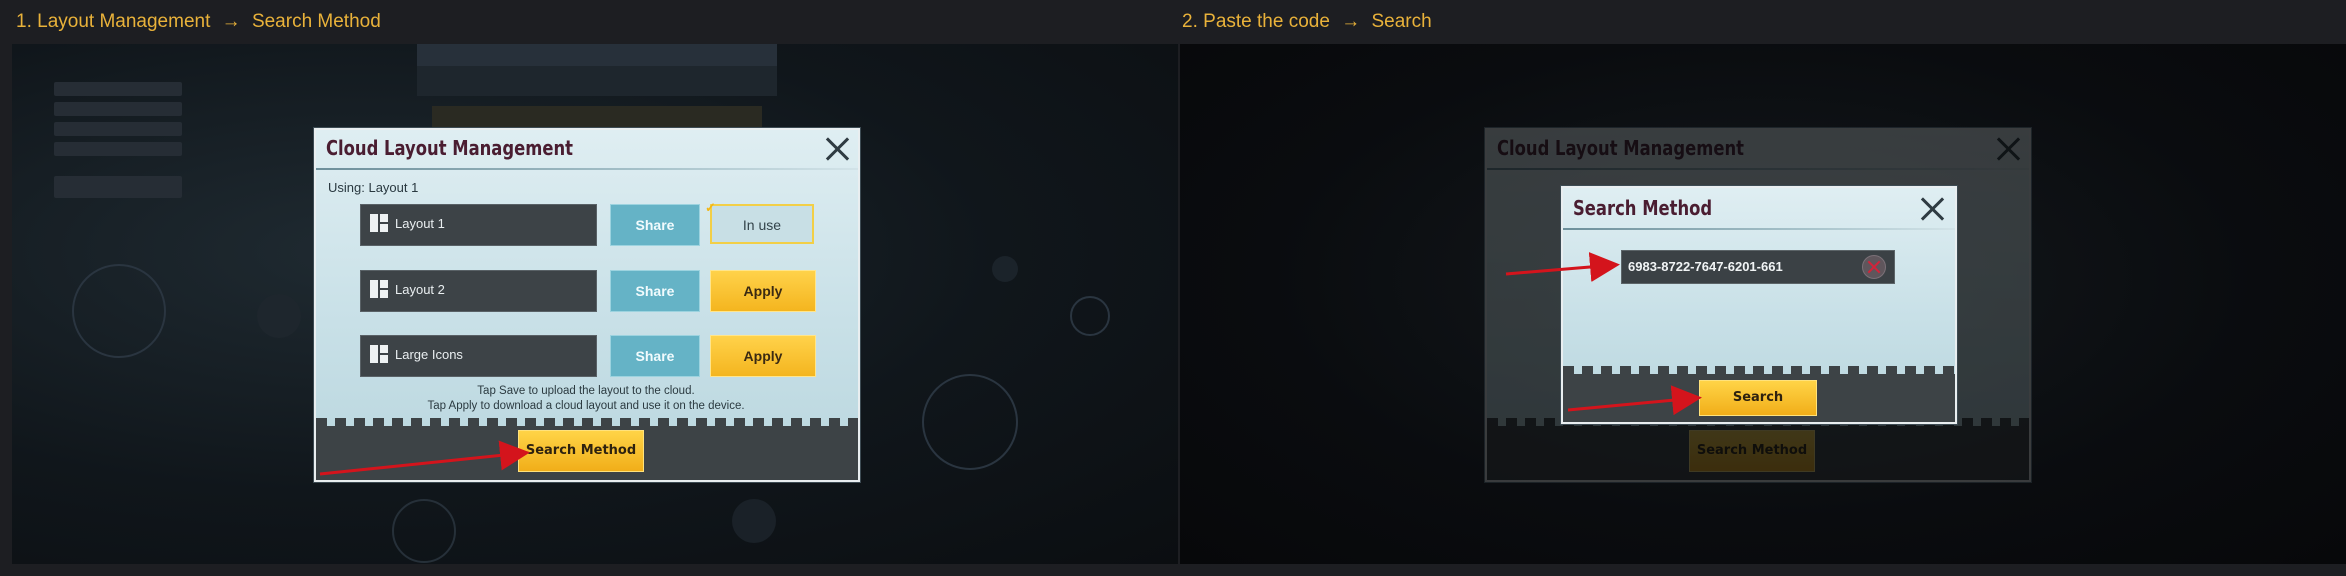  Describe the element at coordinates (1190, 21) in the screenshot. I see `step-2-number: 2.` at that location.